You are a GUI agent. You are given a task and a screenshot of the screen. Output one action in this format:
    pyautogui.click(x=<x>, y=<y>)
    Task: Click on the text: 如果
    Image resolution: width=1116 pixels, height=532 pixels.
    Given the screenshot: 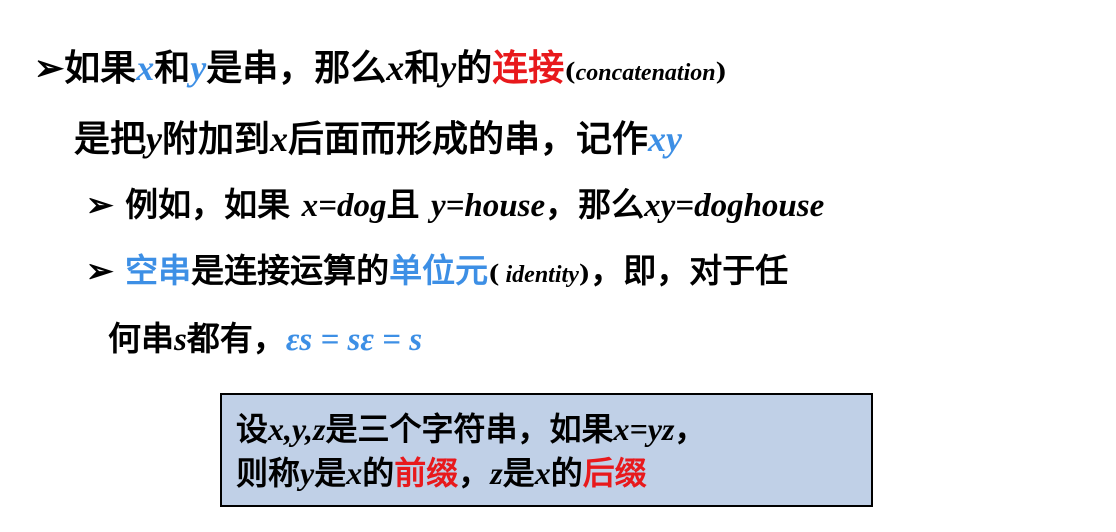 What is the action you would take?
    pyautogui.click(x=100, y=68)
    